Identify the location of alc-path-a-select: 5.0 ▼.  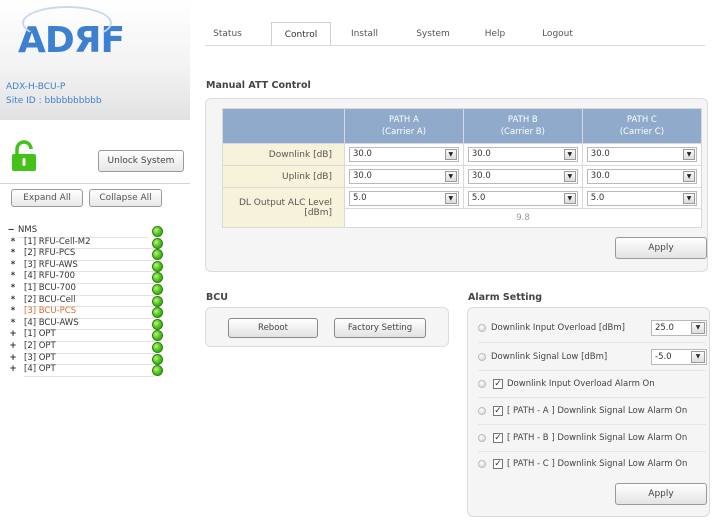
(404, 198).